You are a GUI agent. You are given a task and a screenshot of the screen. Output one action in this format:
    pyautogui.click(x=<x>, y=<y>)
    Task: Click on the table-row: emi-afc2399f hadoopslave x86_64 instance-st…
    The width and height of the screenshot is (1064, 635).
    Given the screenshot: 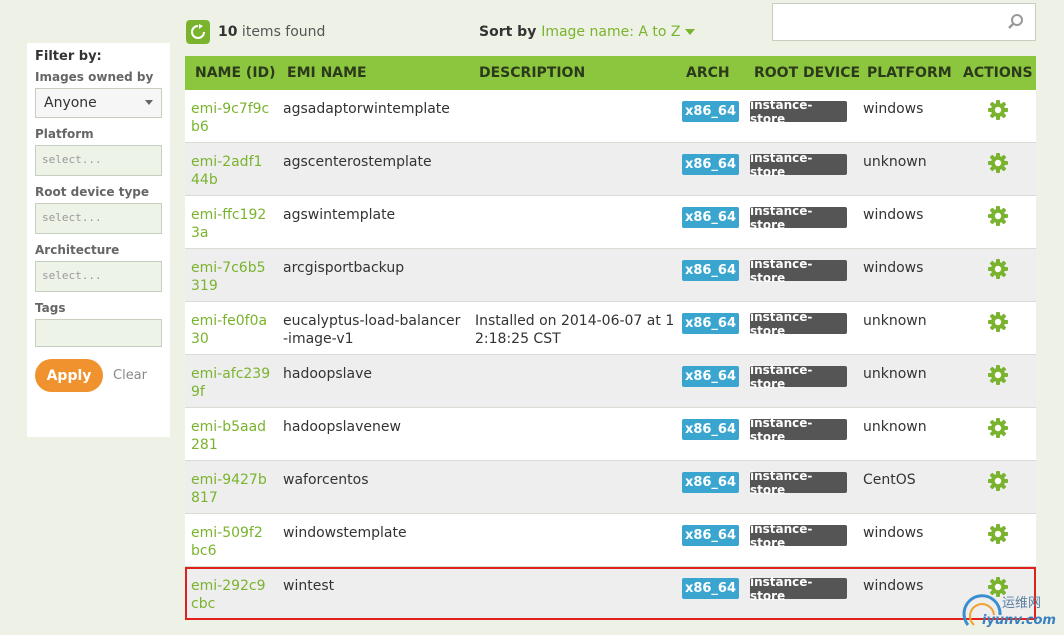 What is the action you would take?
    pyautogui.click(x=610, y=381)
    